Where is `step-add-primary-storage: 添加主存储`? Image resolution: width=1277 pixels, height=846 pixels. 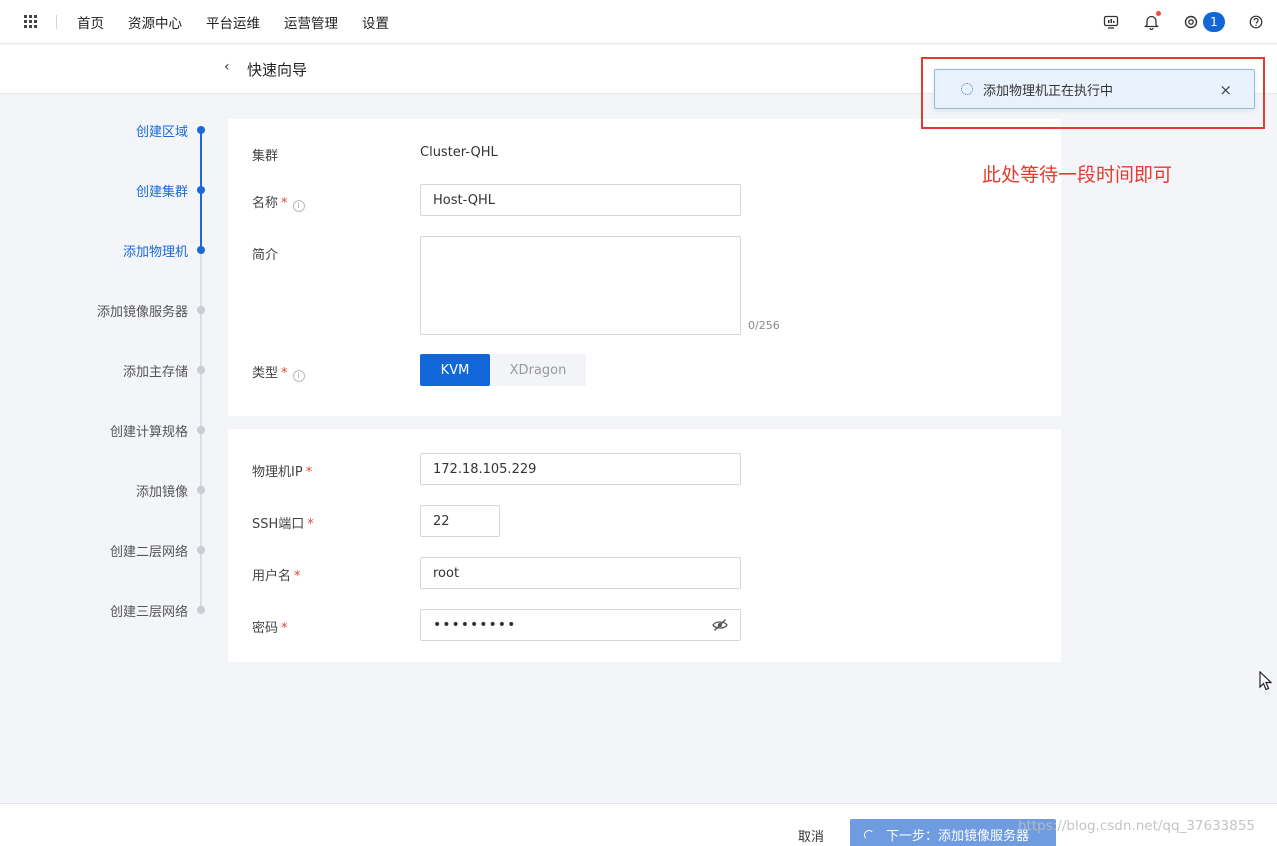
step-add-primary-storage: 添加主存储 is located at coordinates (155, 372).